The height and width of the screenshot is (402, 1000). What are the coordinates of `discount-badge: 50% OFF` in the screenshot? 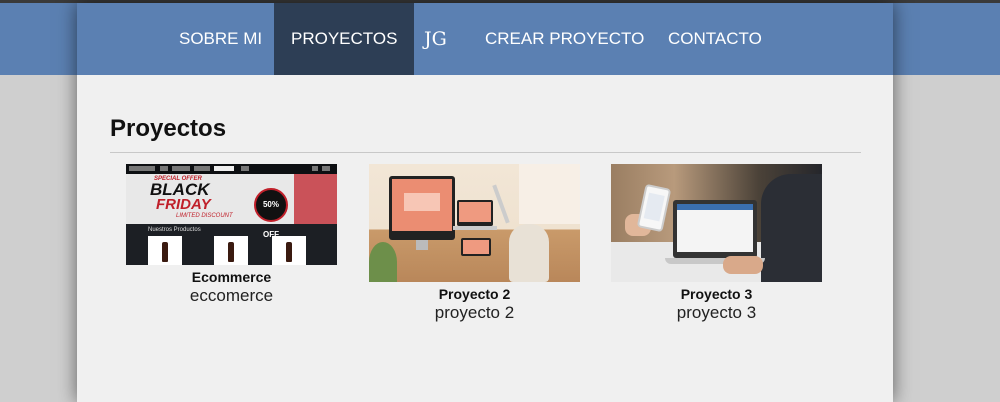 It's located at (271, 213).